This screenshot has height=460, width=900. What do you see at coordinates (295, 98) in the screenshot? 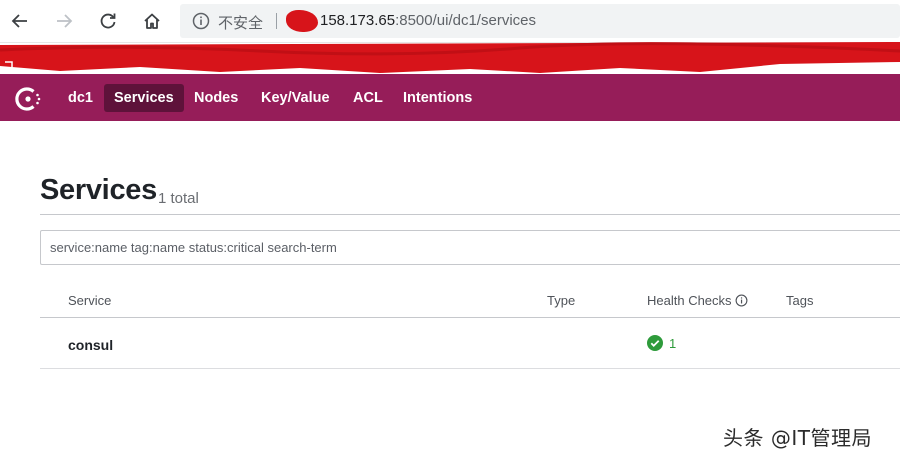
I see `nav-item-key-value: Key/Value` at bounding box center [295, 98].